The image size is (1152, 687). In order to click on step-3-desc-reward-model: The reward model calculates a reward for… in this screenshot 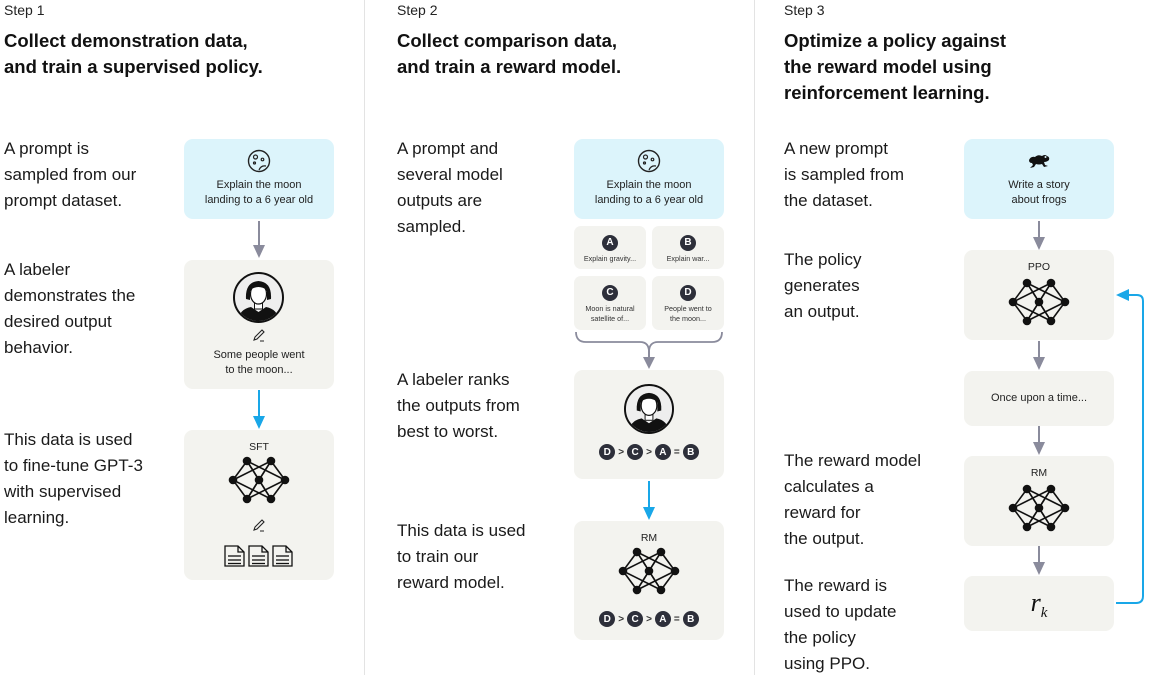, I will do `click(852, 500)`.